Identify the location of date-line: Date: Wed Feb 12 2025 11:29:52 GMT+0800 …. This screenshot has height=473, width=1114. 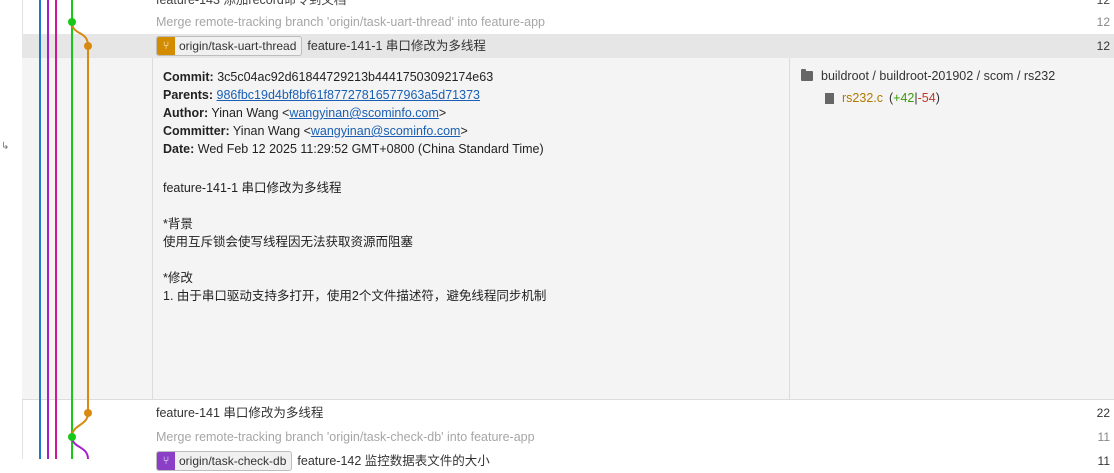
(353, 149).